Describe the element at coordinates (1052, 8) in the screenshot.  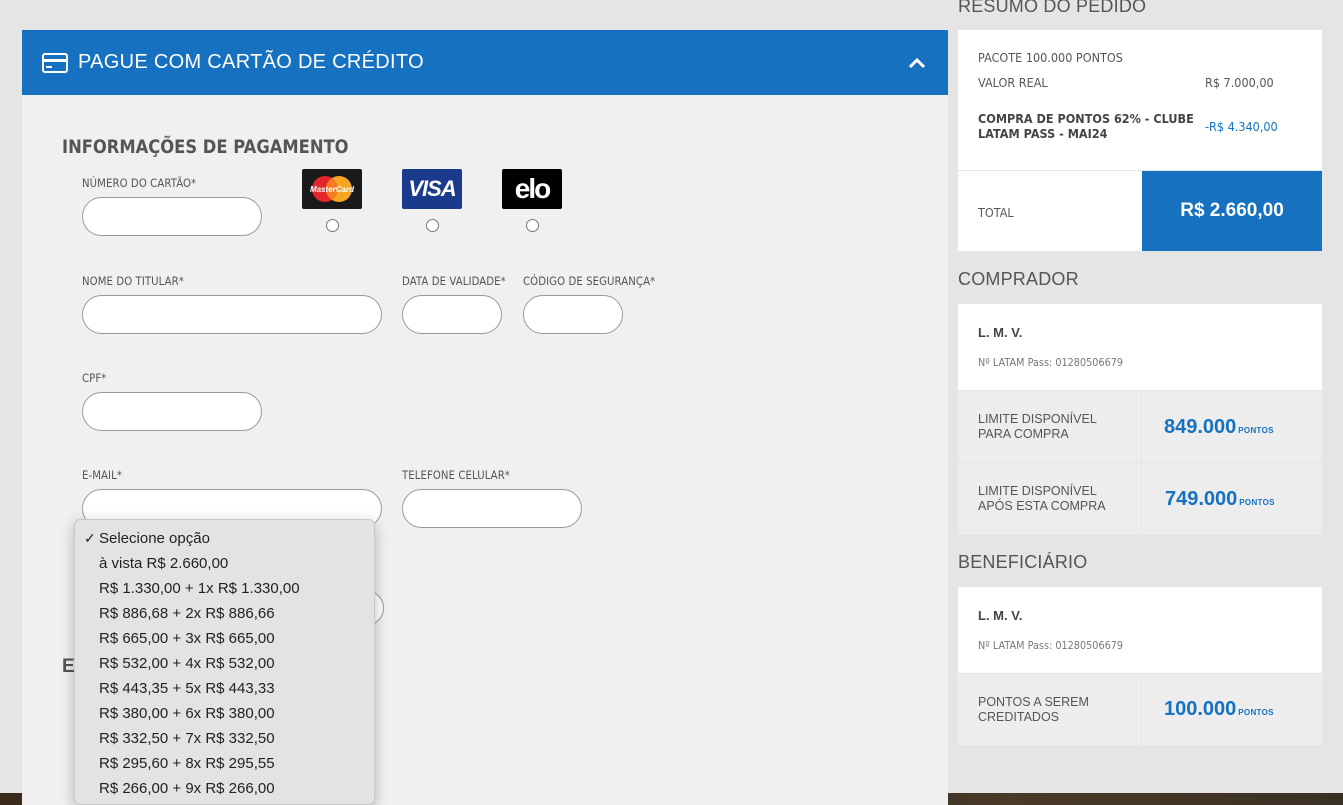
I see `summary-heading: RESUMO DO PEDIDO` at that location.